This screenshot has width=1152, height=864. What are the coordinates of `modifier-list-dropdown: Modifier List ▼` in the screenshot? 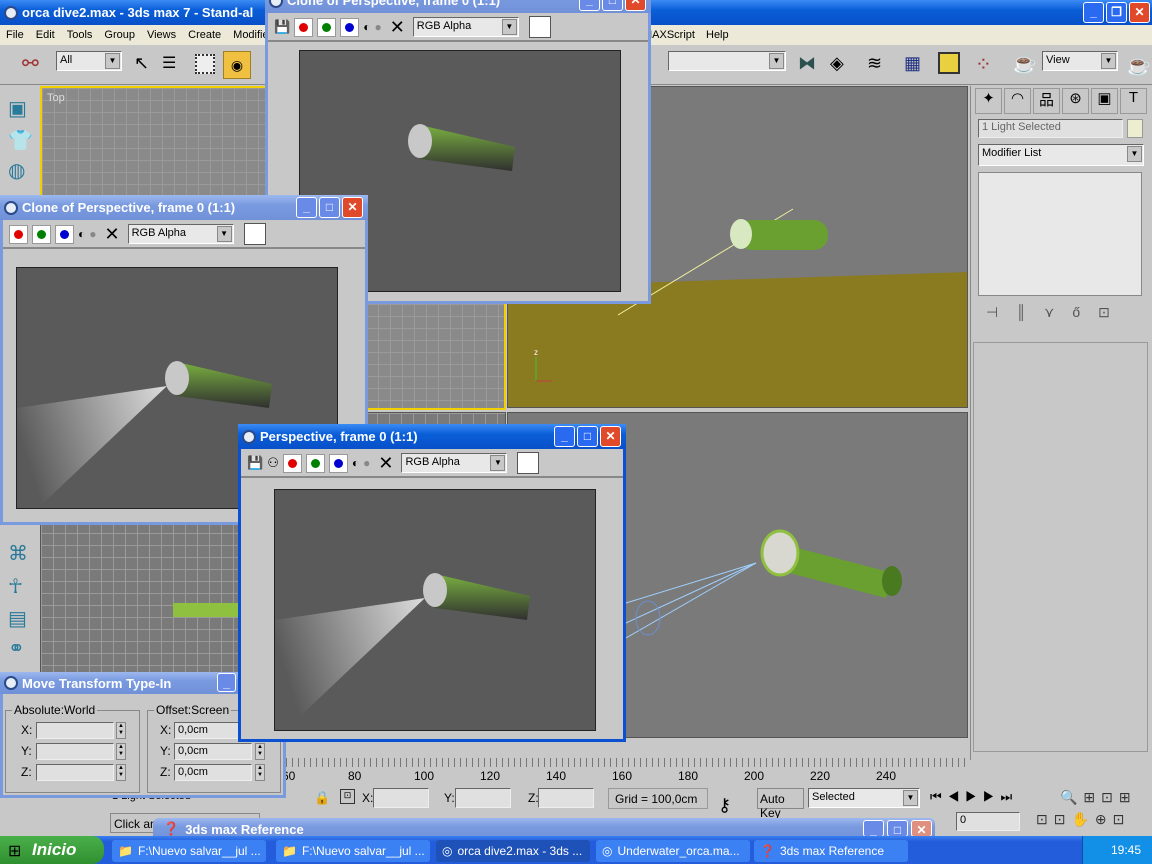 It's located at (1061, 155).